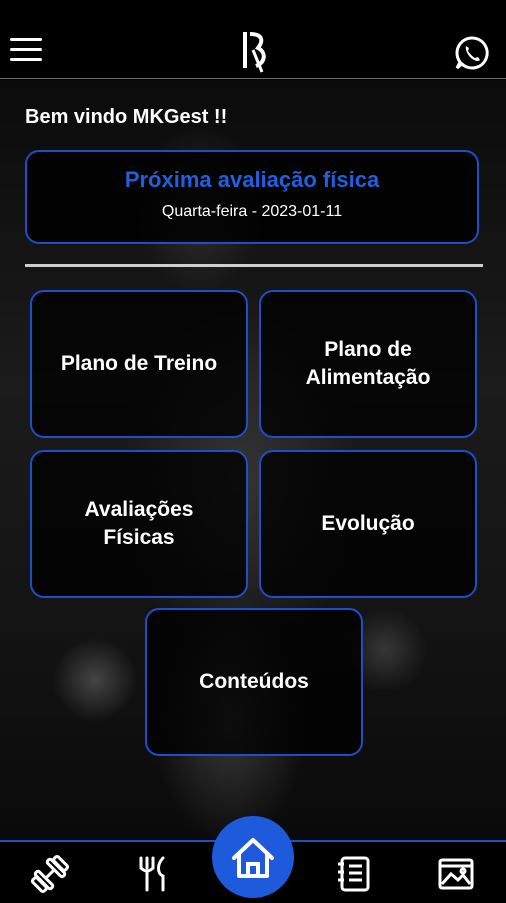 This screenshot has height=903, width=506. I want to click on tile-plano-de-treino: Plano de Treino, so click(139, 364).